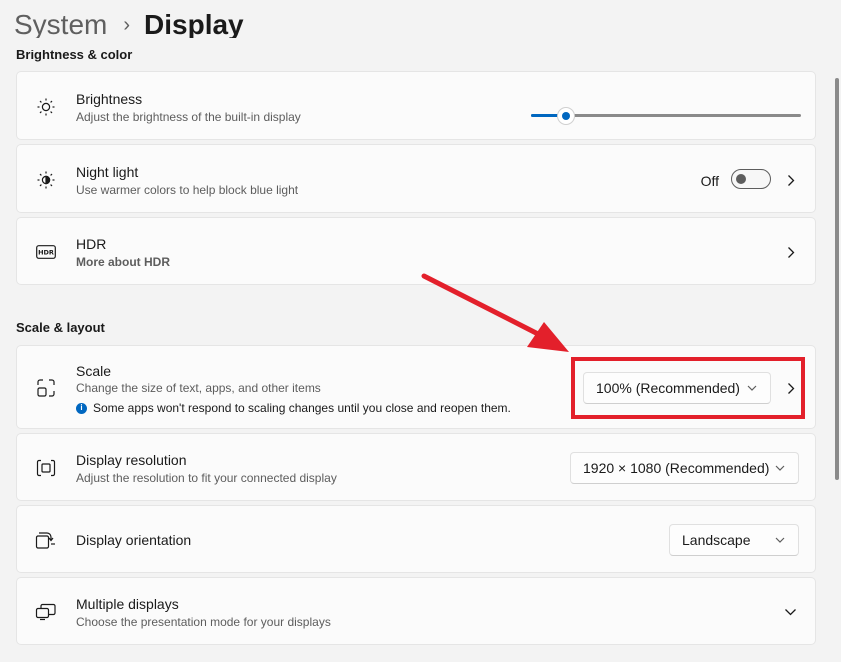  Describe the element at coordinates (415, 44) in the screenshot. I see `header-scroll-mask` at that location.